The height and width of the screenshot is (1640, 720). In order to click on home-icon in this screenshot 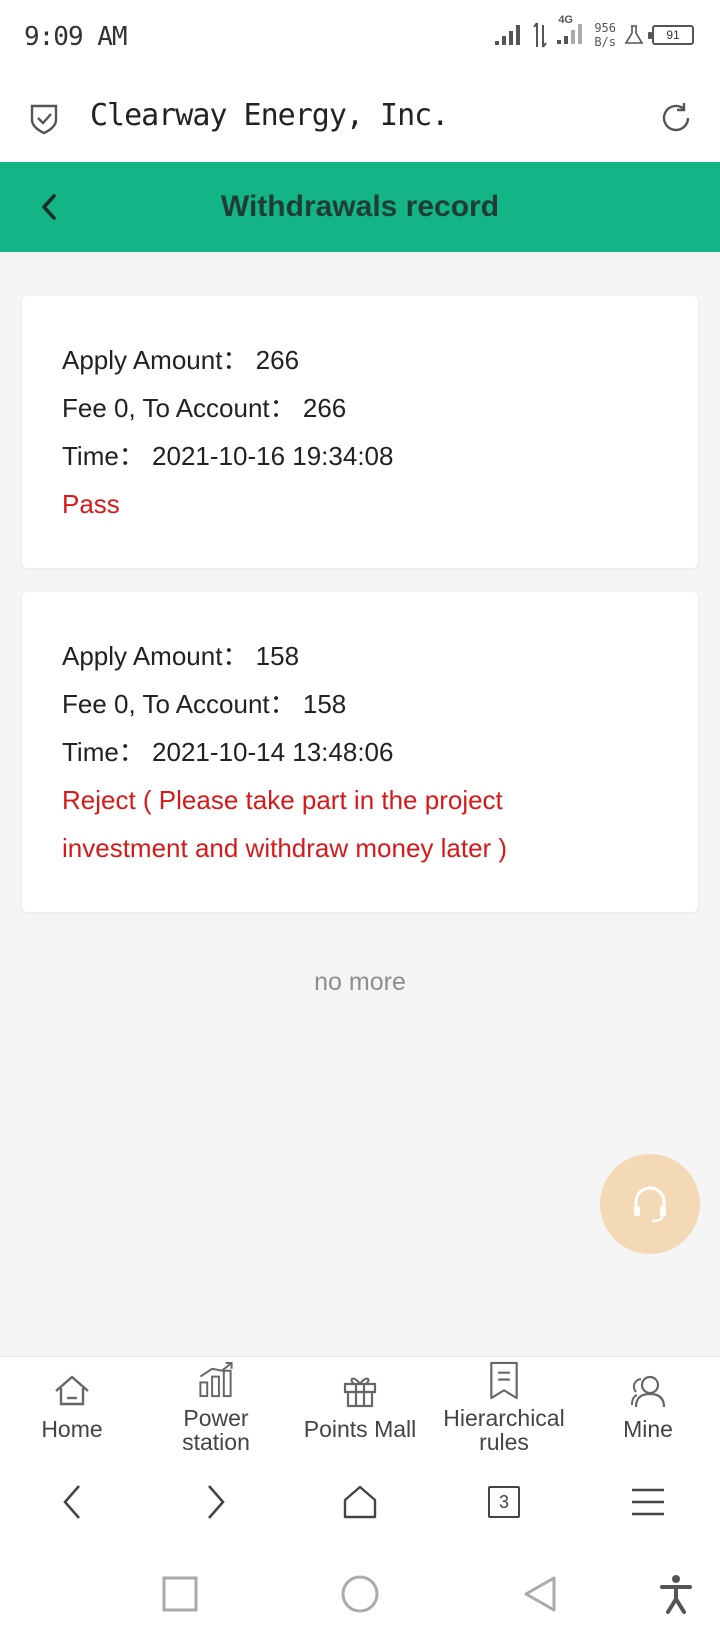, I will do `click(72, 1390)`.